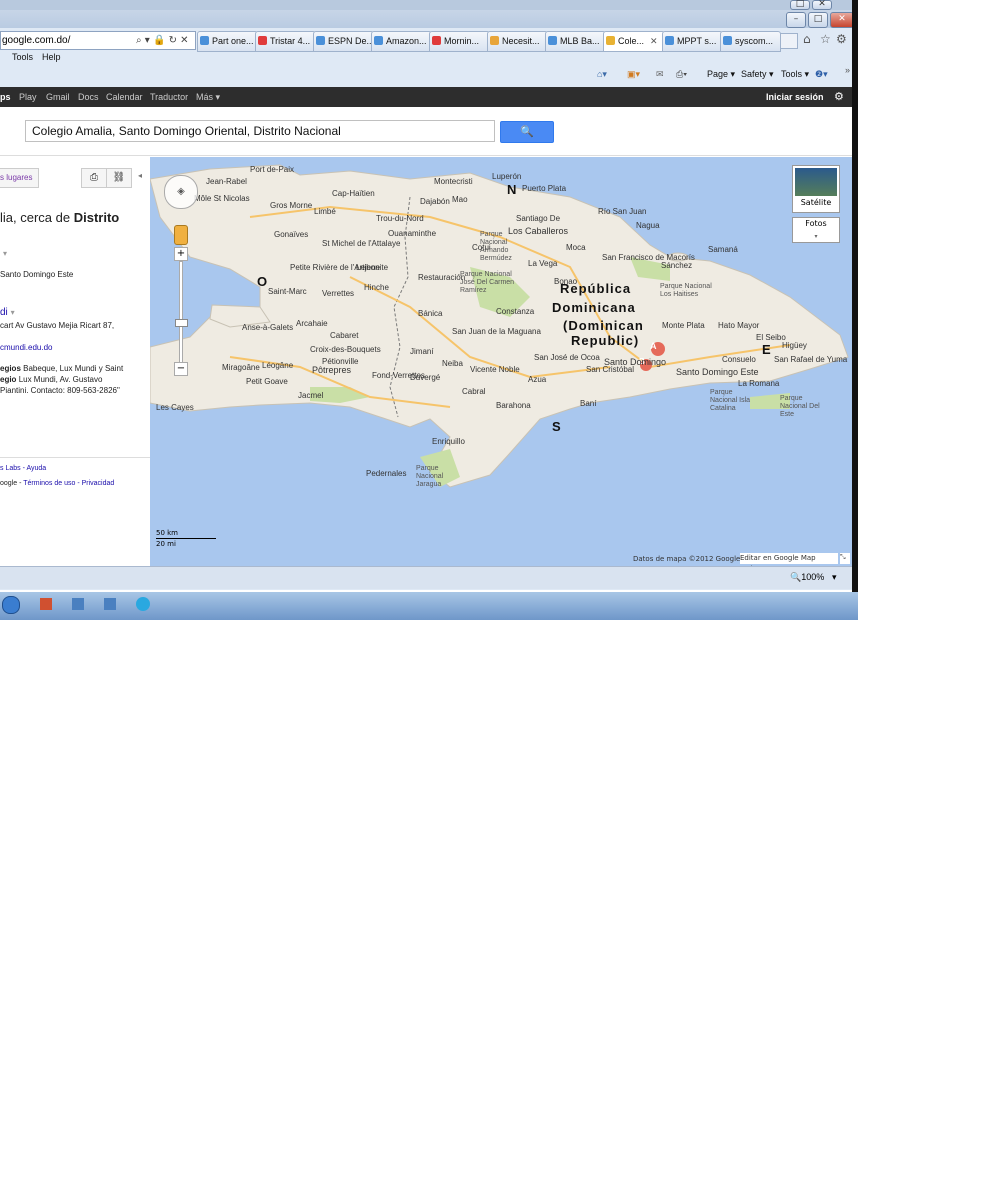  Describe the element at coordinates (412, 233) in the screenshot. I see `city-label: Ouanaminthe` at that location.